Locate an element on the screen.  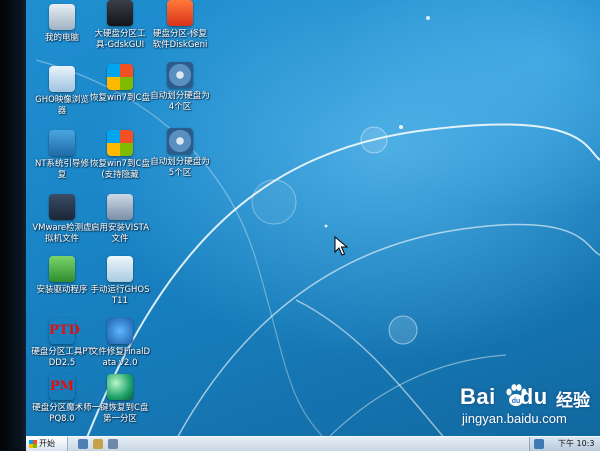
svg-text: du is located at coordinates (516, 401).